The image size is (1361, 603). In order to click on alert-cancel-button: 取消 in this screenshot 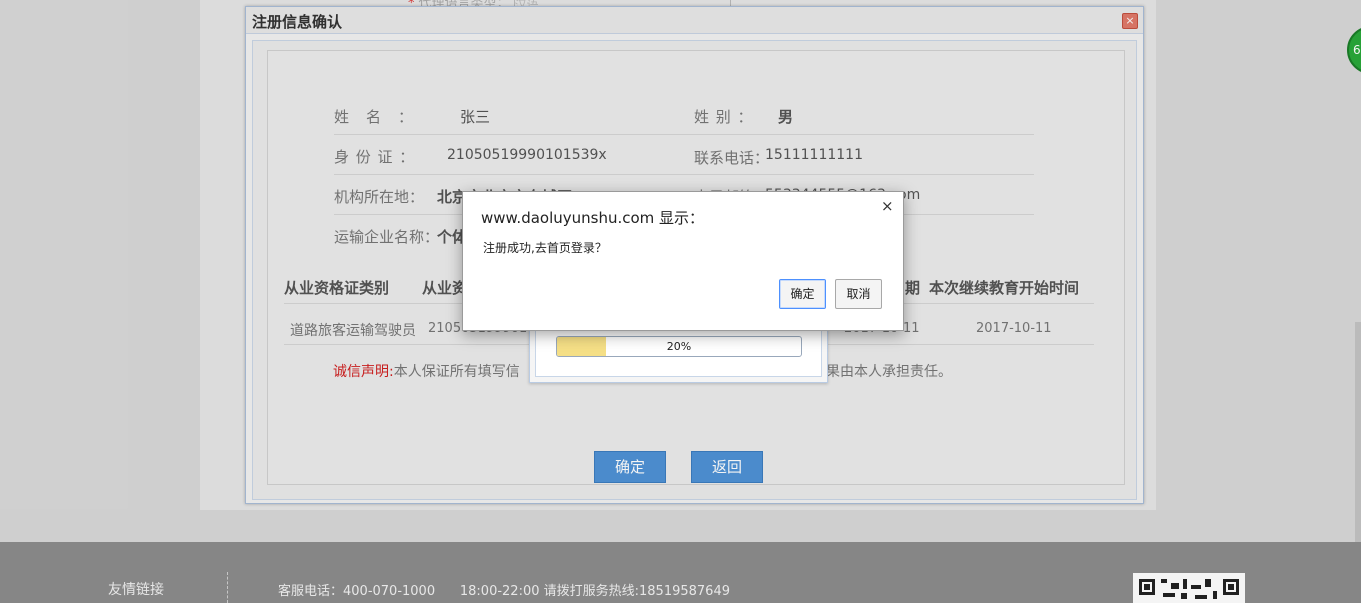, I will do `click(858, 294)`.